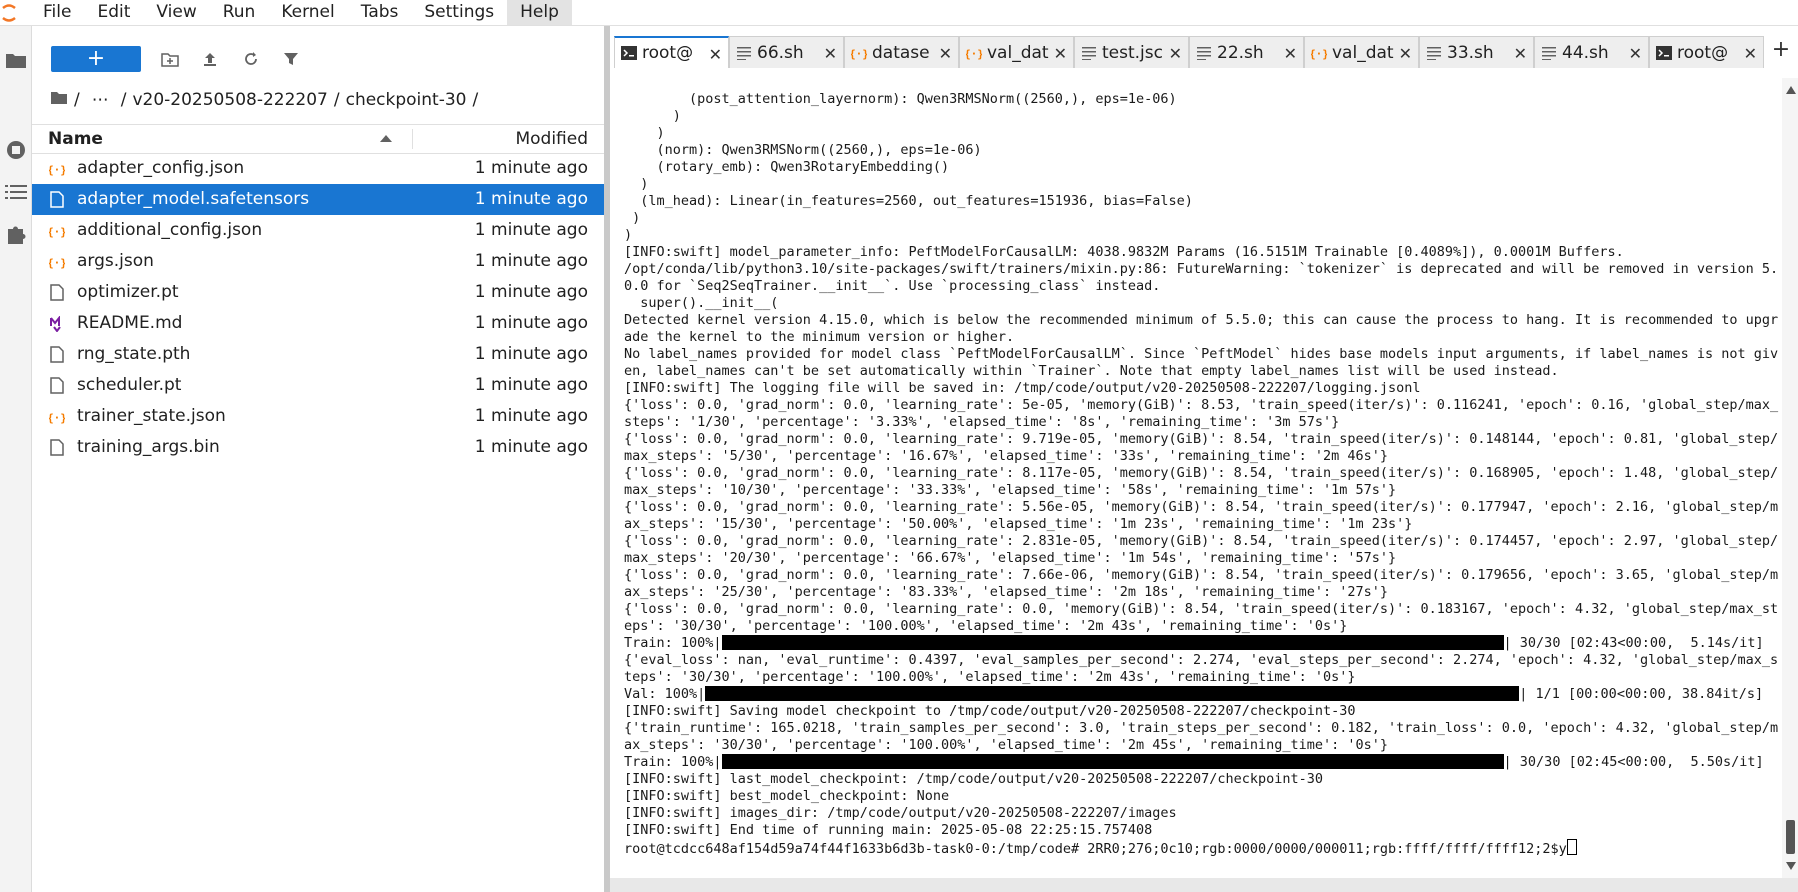  Describe the element at coordinates (901, 52) in the screenshot. I see `tab-item: {·} datase ✕` at that location.